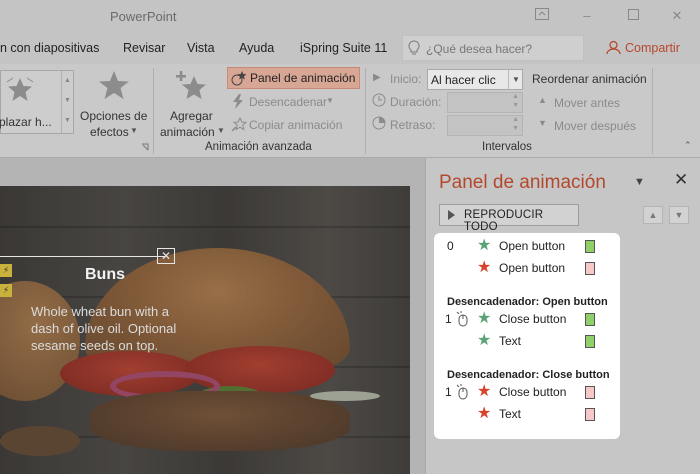 Image resolution: width=700 pixels, height=474 pixels. Describe the element at coordinates (542, 16) in the screenshot. I see `ribbon-display-options-icon` at that location.